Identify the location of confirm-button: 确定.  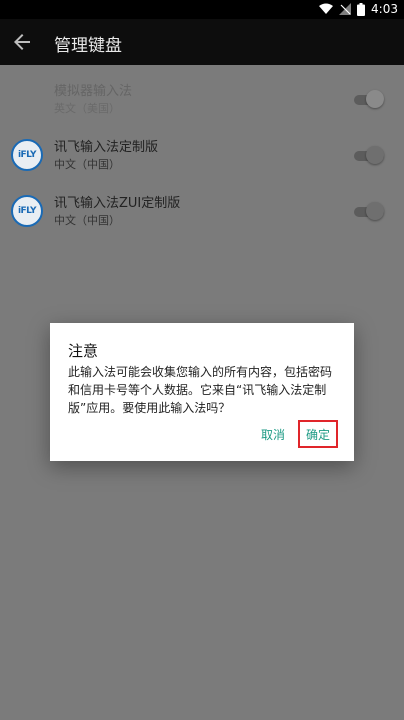
(318, 434).